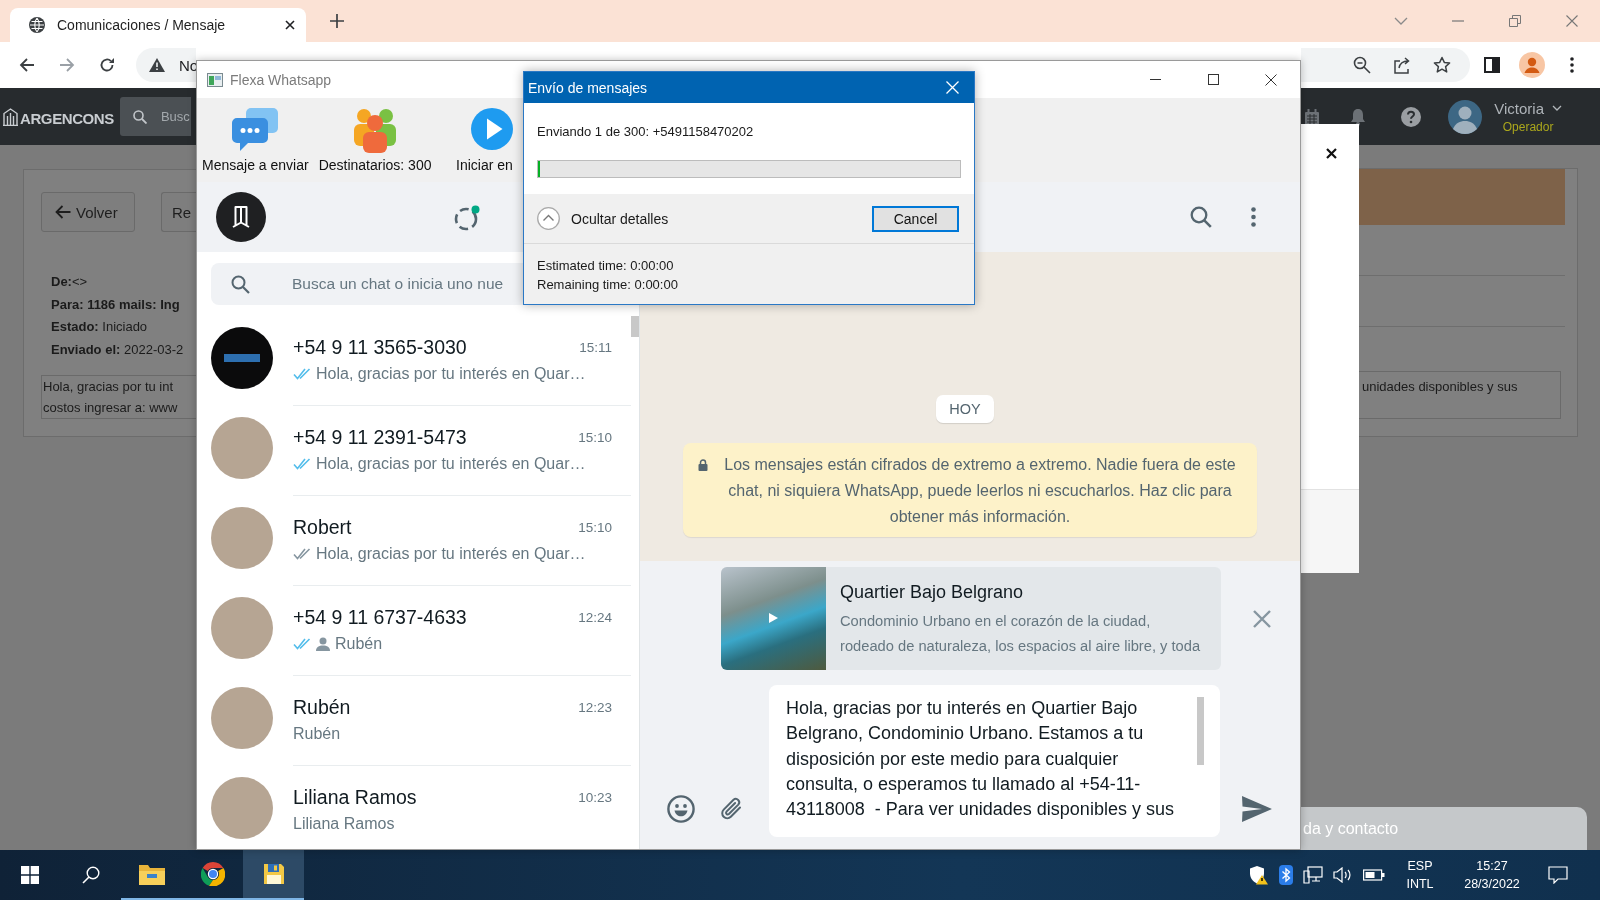 This screenshot has width=1600, height=900. Describe the element at coordinates (337, 21) in the screenshot. I see `plus-icon` at that location.